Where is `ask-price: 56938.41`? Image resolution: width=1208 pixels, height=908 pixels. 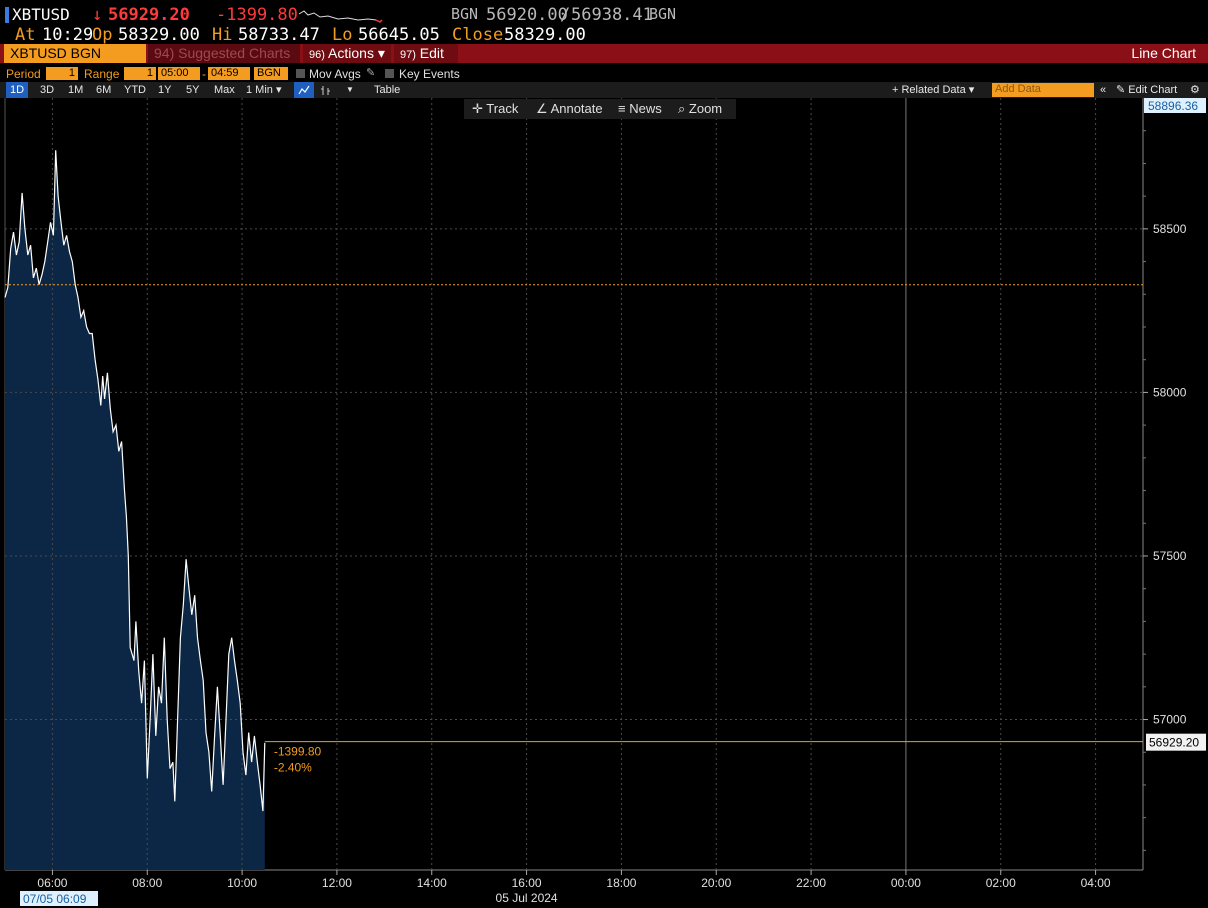
ask-price: 56938.41 is located at coordinates (612, 15).